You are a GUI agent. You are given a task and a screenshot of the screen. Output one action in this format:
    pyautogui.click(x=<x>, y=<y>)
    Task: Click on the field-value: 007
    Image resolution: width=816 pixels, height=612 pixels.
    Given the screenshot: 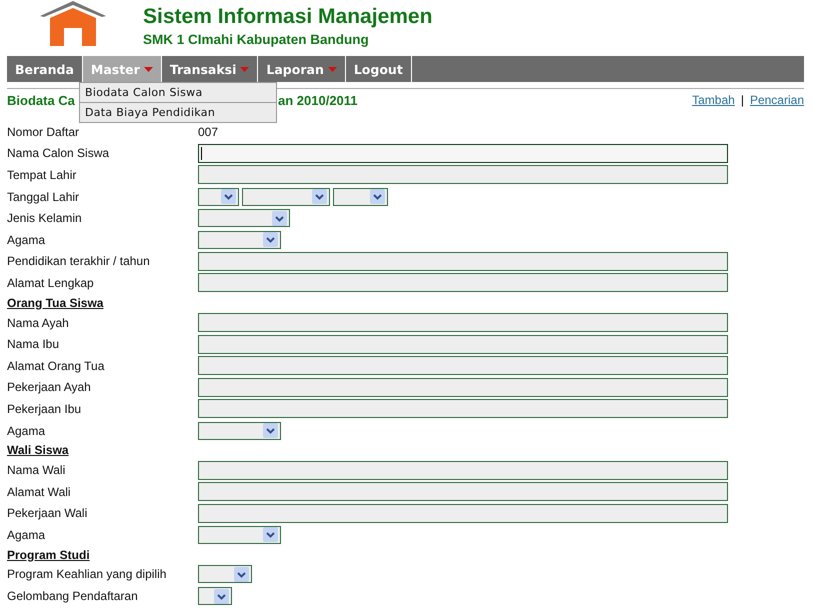 What is the action you would take?
    pyautogui.click(x=208, y=131)
    